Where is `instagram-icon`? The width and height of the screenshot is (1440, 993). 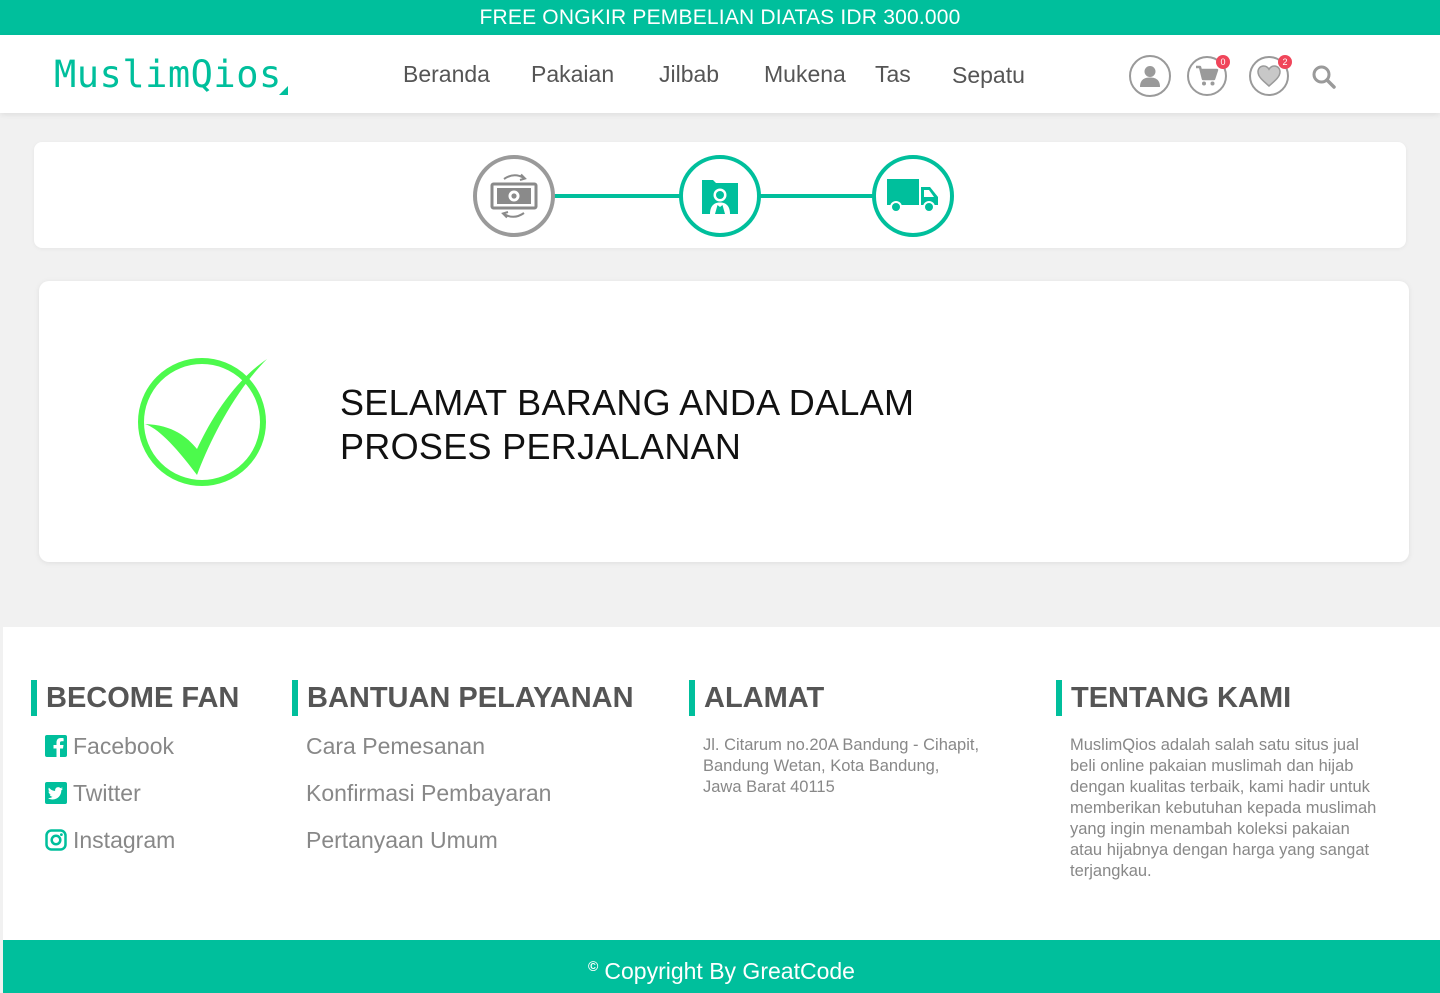
instagram-icon is located at coordinates (56, 840).